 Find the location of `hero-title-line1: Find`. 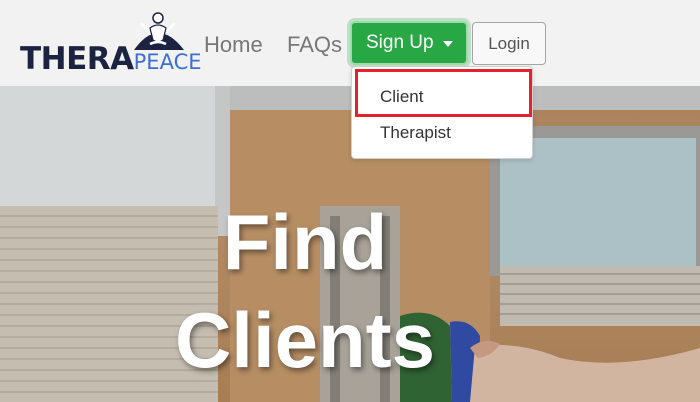

hero-title-line1: Find is located at coordinates (305, 242).